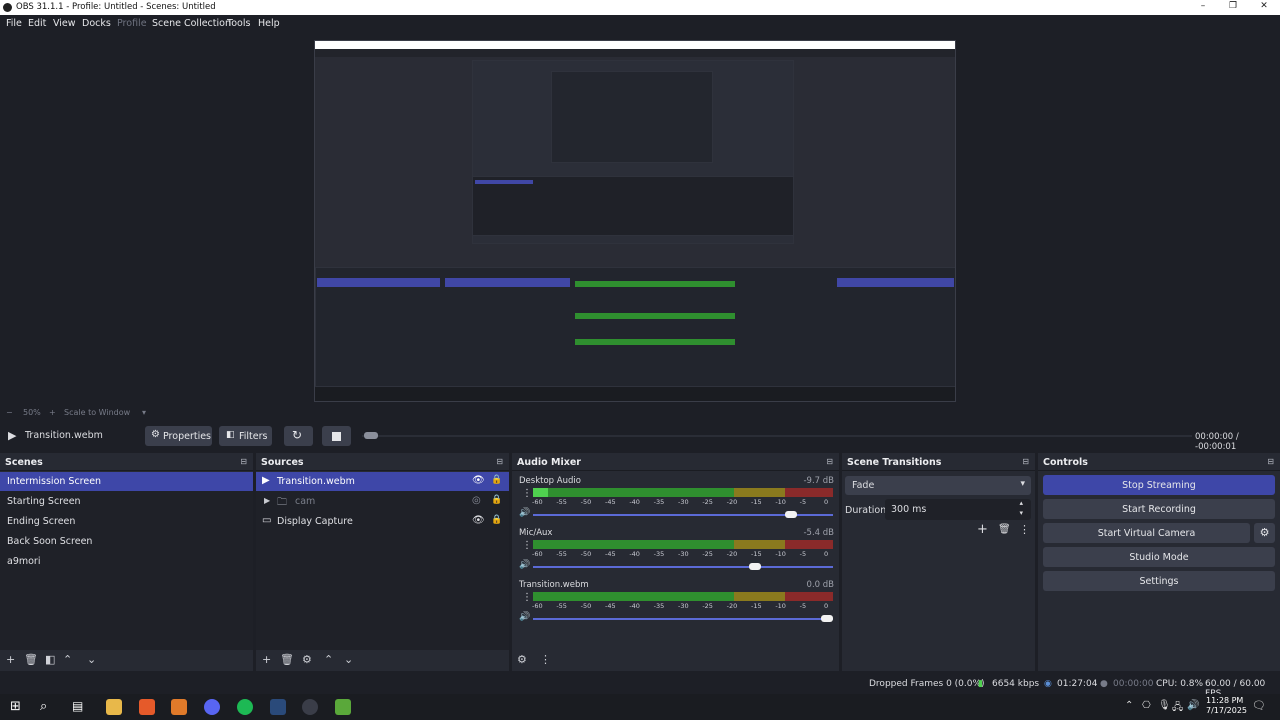 The image size is (1280, 720). Describe the element at coordinates (14, 23) in the screenshot. I see `menu-file: File` at that location.